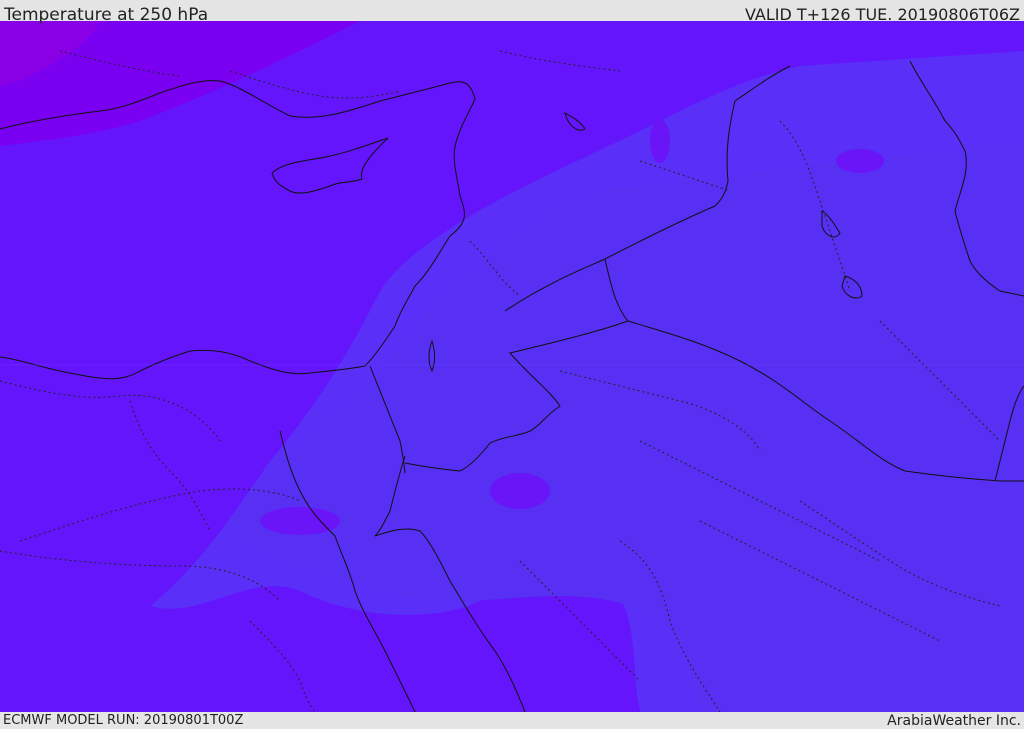 The image size is (1024, 729). I want to click on valid-time-label: VALID T+126 TUE. 20190806T06Z, so click(882, 14).